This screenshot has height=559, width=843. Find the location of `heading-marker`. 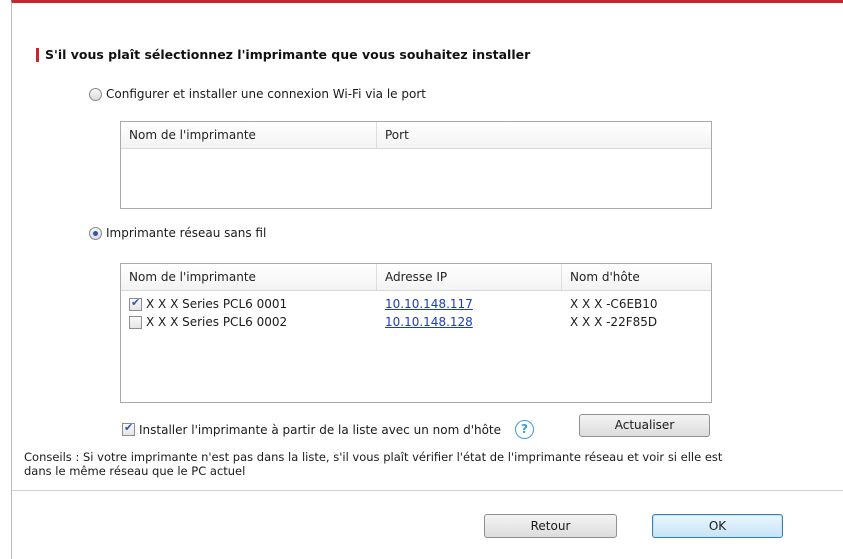

heading-marker is located at coordinates (37, 54).